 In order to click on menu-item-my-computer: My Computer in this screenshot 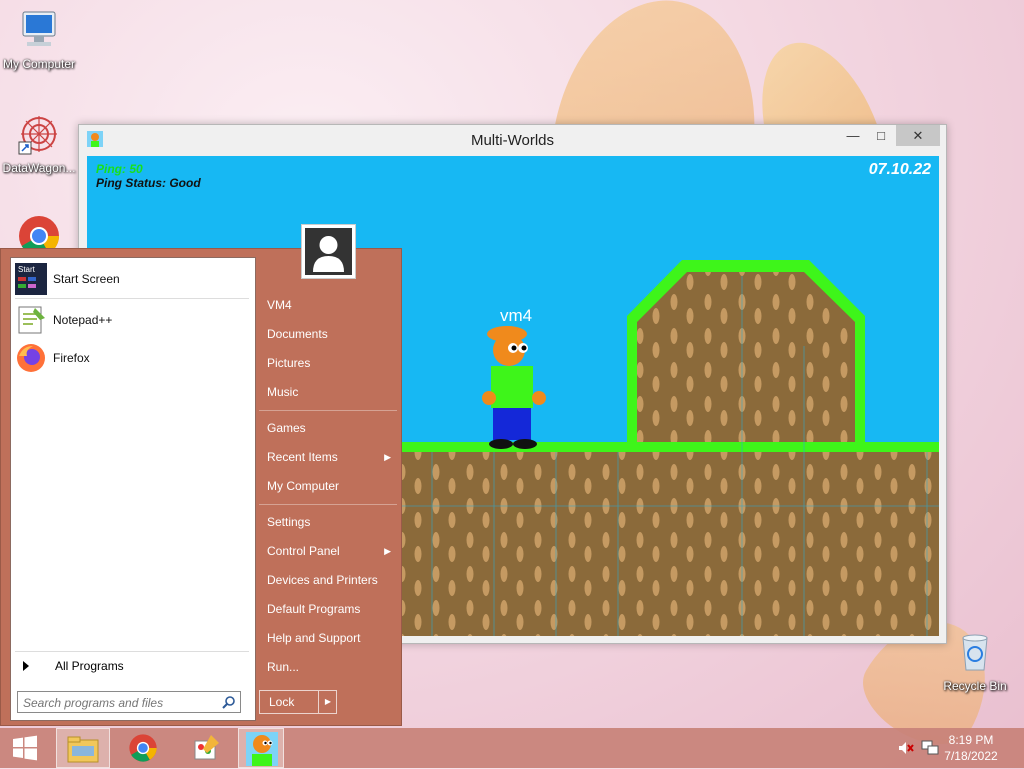, I will do `click(329, 486)`.